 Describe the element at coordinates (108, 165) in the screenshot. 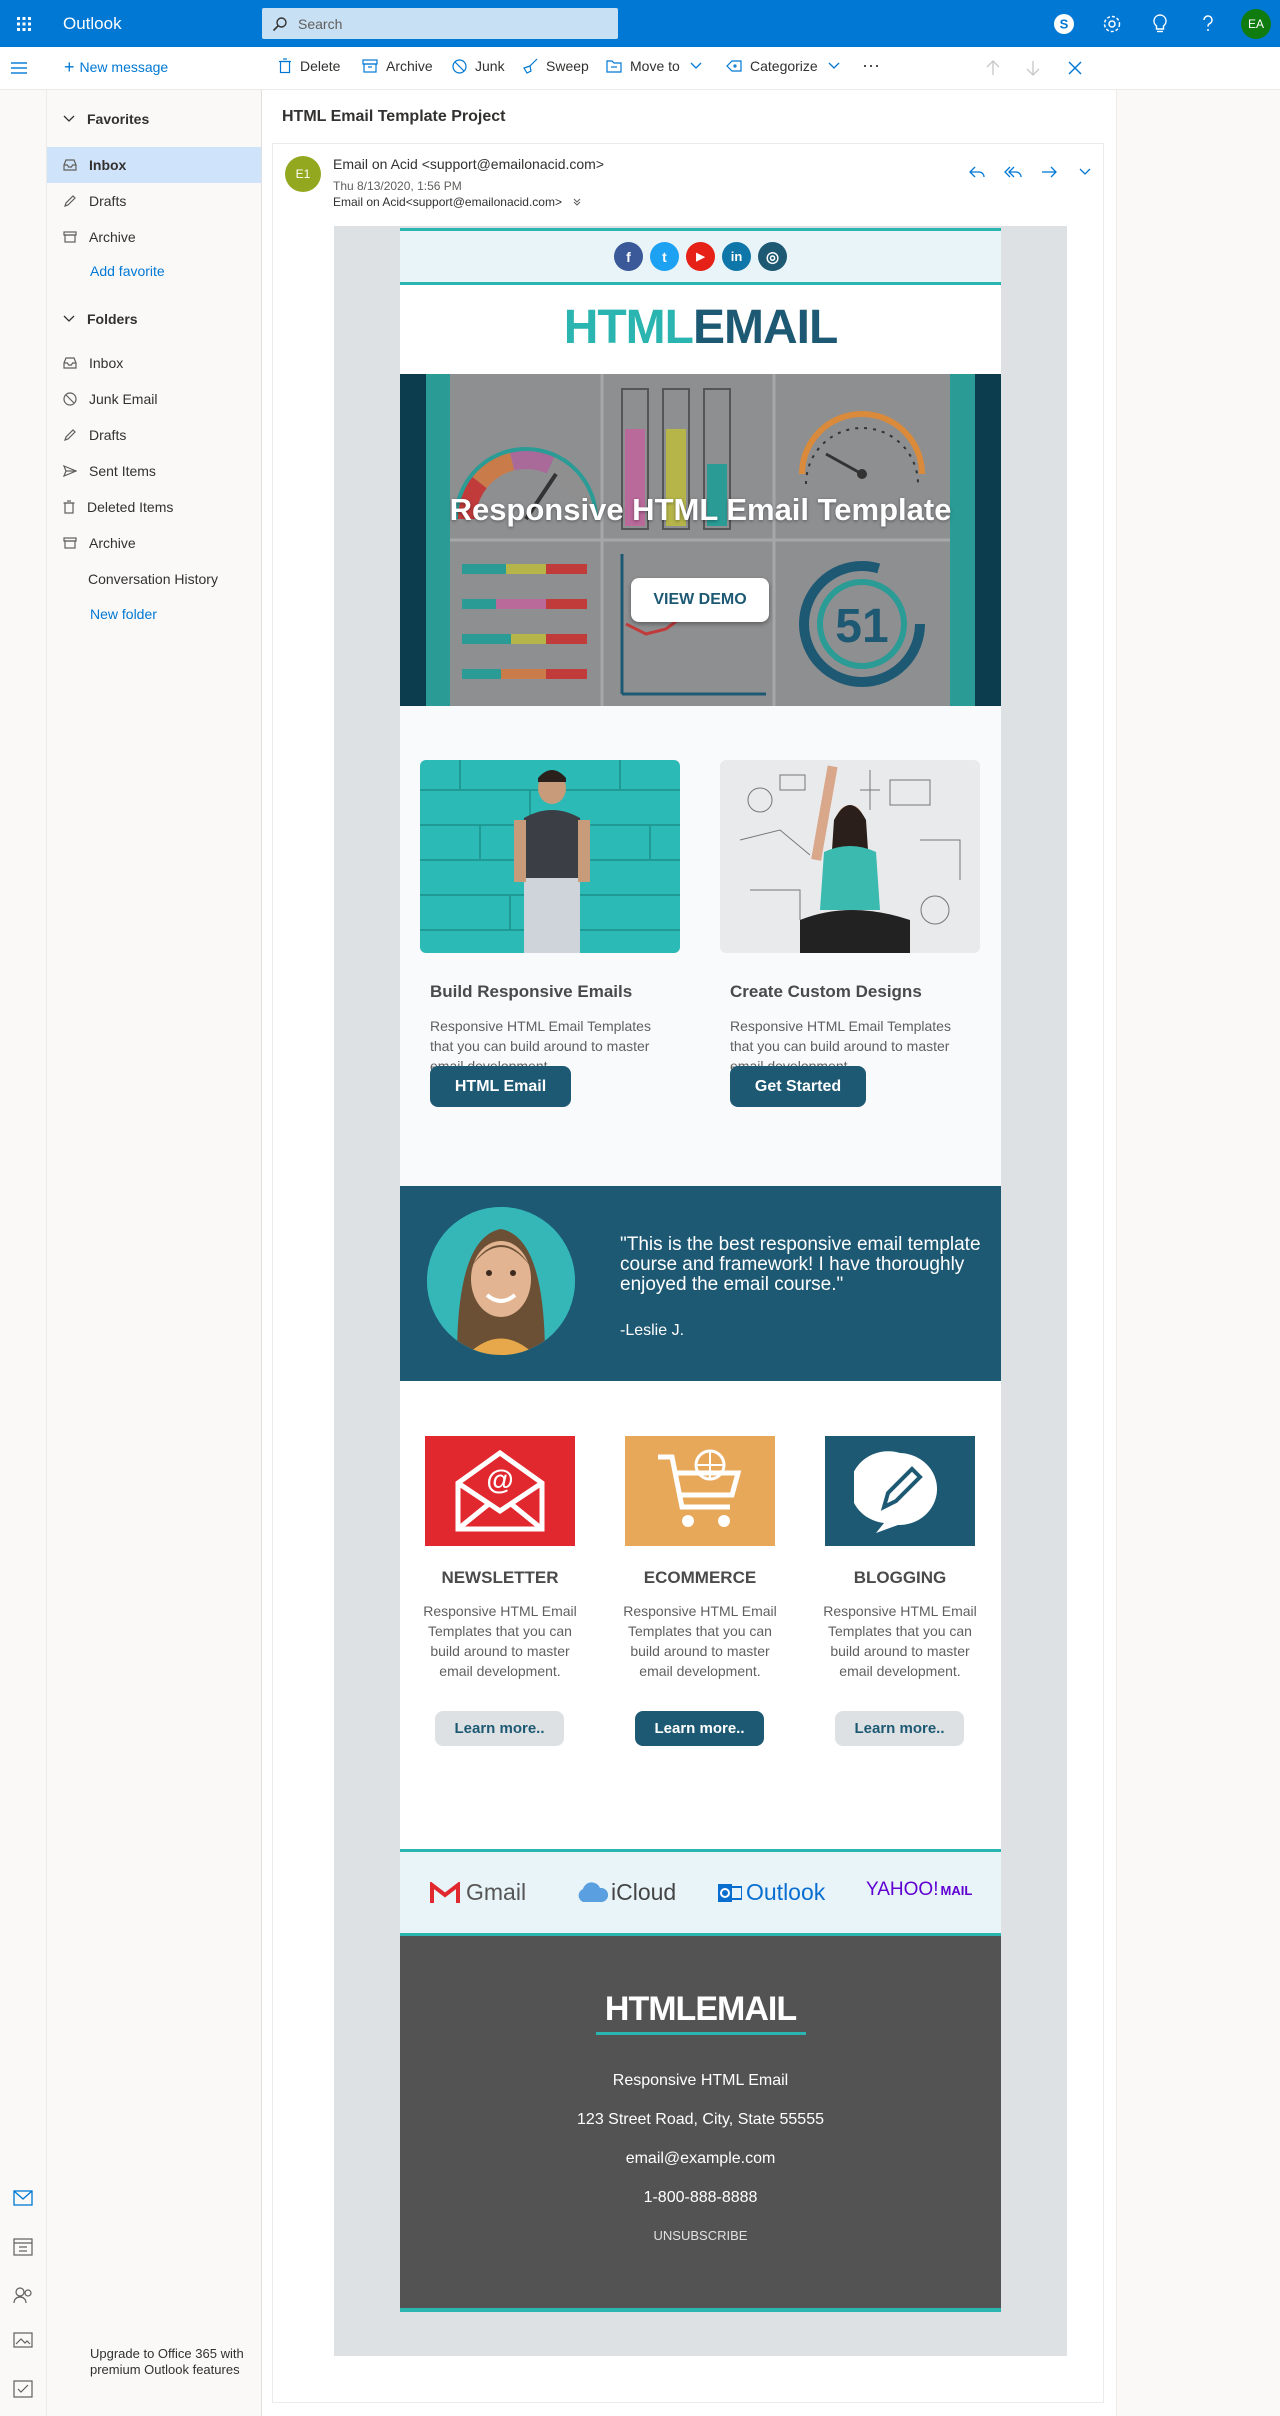

I see `favorite-item-label: Inbox` at that location.